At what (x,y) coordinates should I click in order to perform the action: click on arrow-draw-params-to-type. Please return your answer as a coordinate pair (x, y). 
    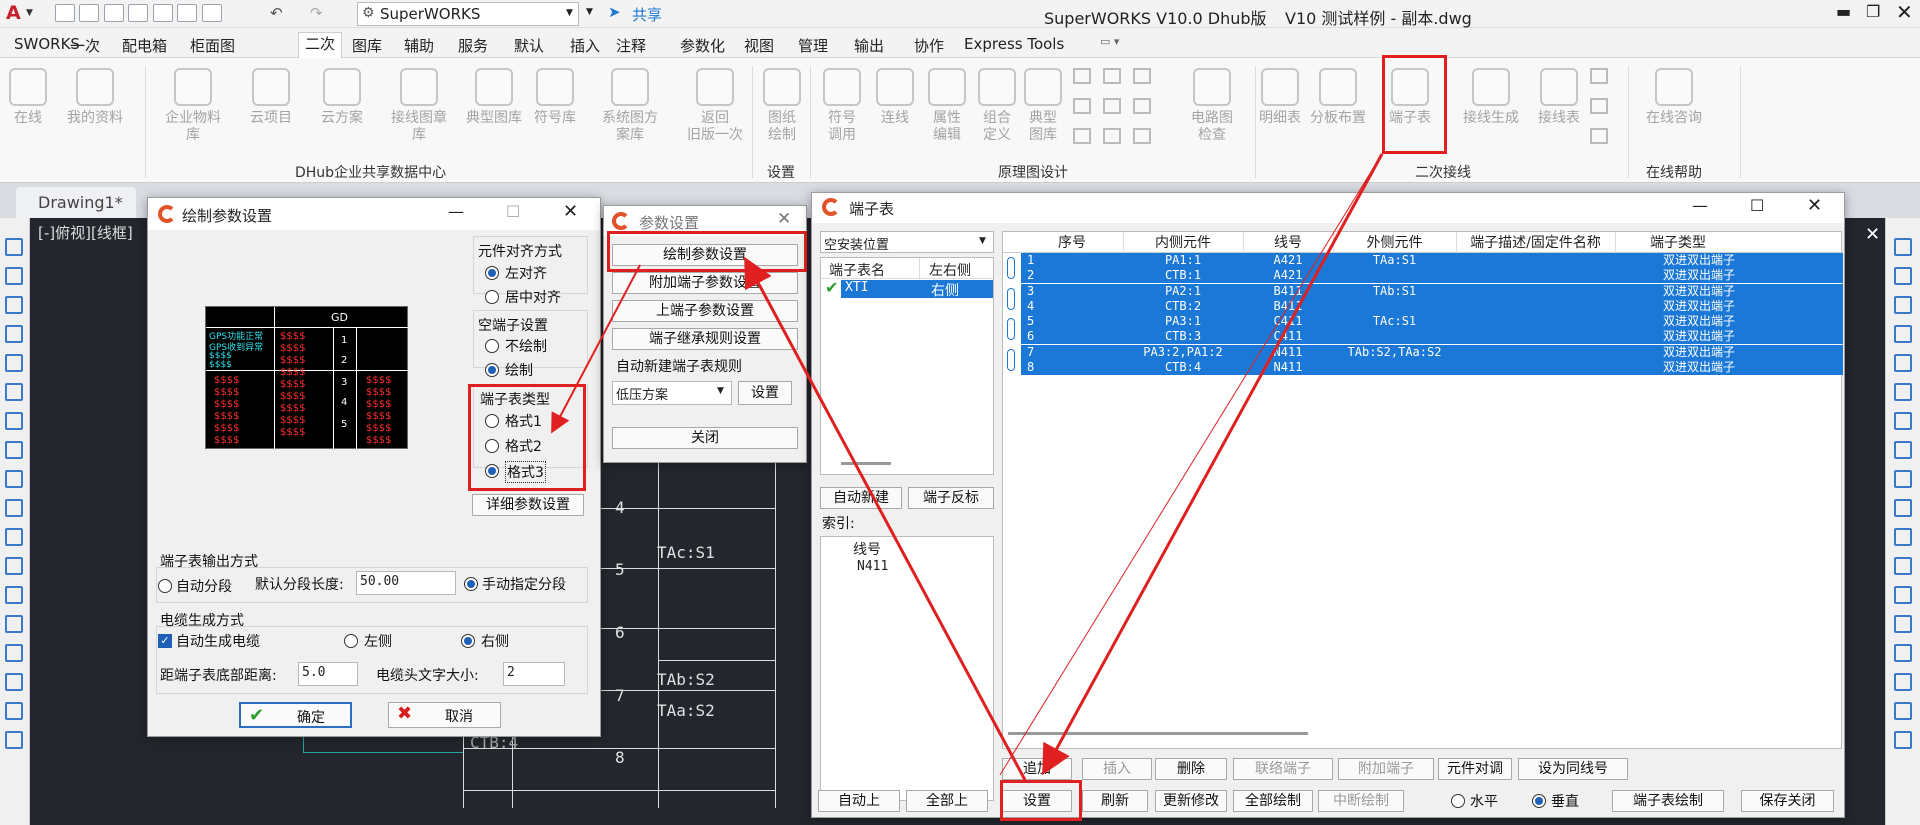
    Looking at the image, I should click on (596, 349).